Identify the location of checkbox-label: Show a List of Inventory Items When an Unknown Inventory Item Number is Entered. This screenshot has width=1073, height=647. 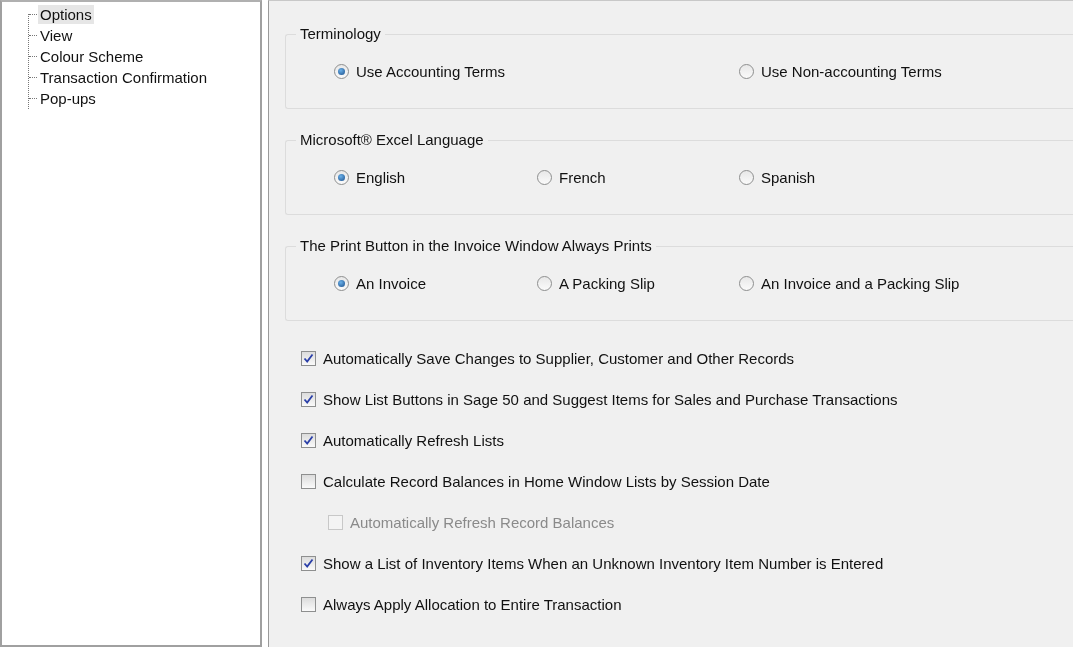
(603, 563).